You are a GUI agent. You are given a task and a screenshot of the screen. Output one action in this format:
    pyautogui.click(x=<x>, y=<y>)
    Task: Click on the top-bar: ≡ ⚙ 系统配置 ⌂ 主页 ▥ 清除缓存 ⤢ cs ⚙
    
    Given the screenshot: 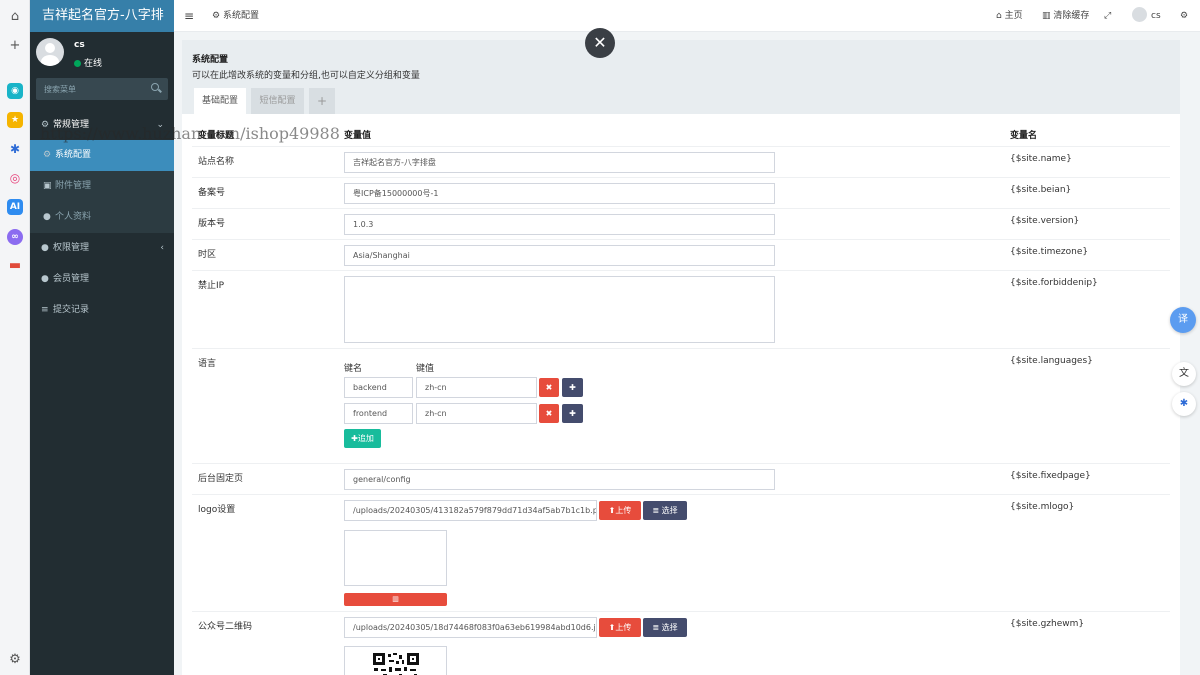 What is the action you would take?
    pyautogui.click(x=687, y=16)
    